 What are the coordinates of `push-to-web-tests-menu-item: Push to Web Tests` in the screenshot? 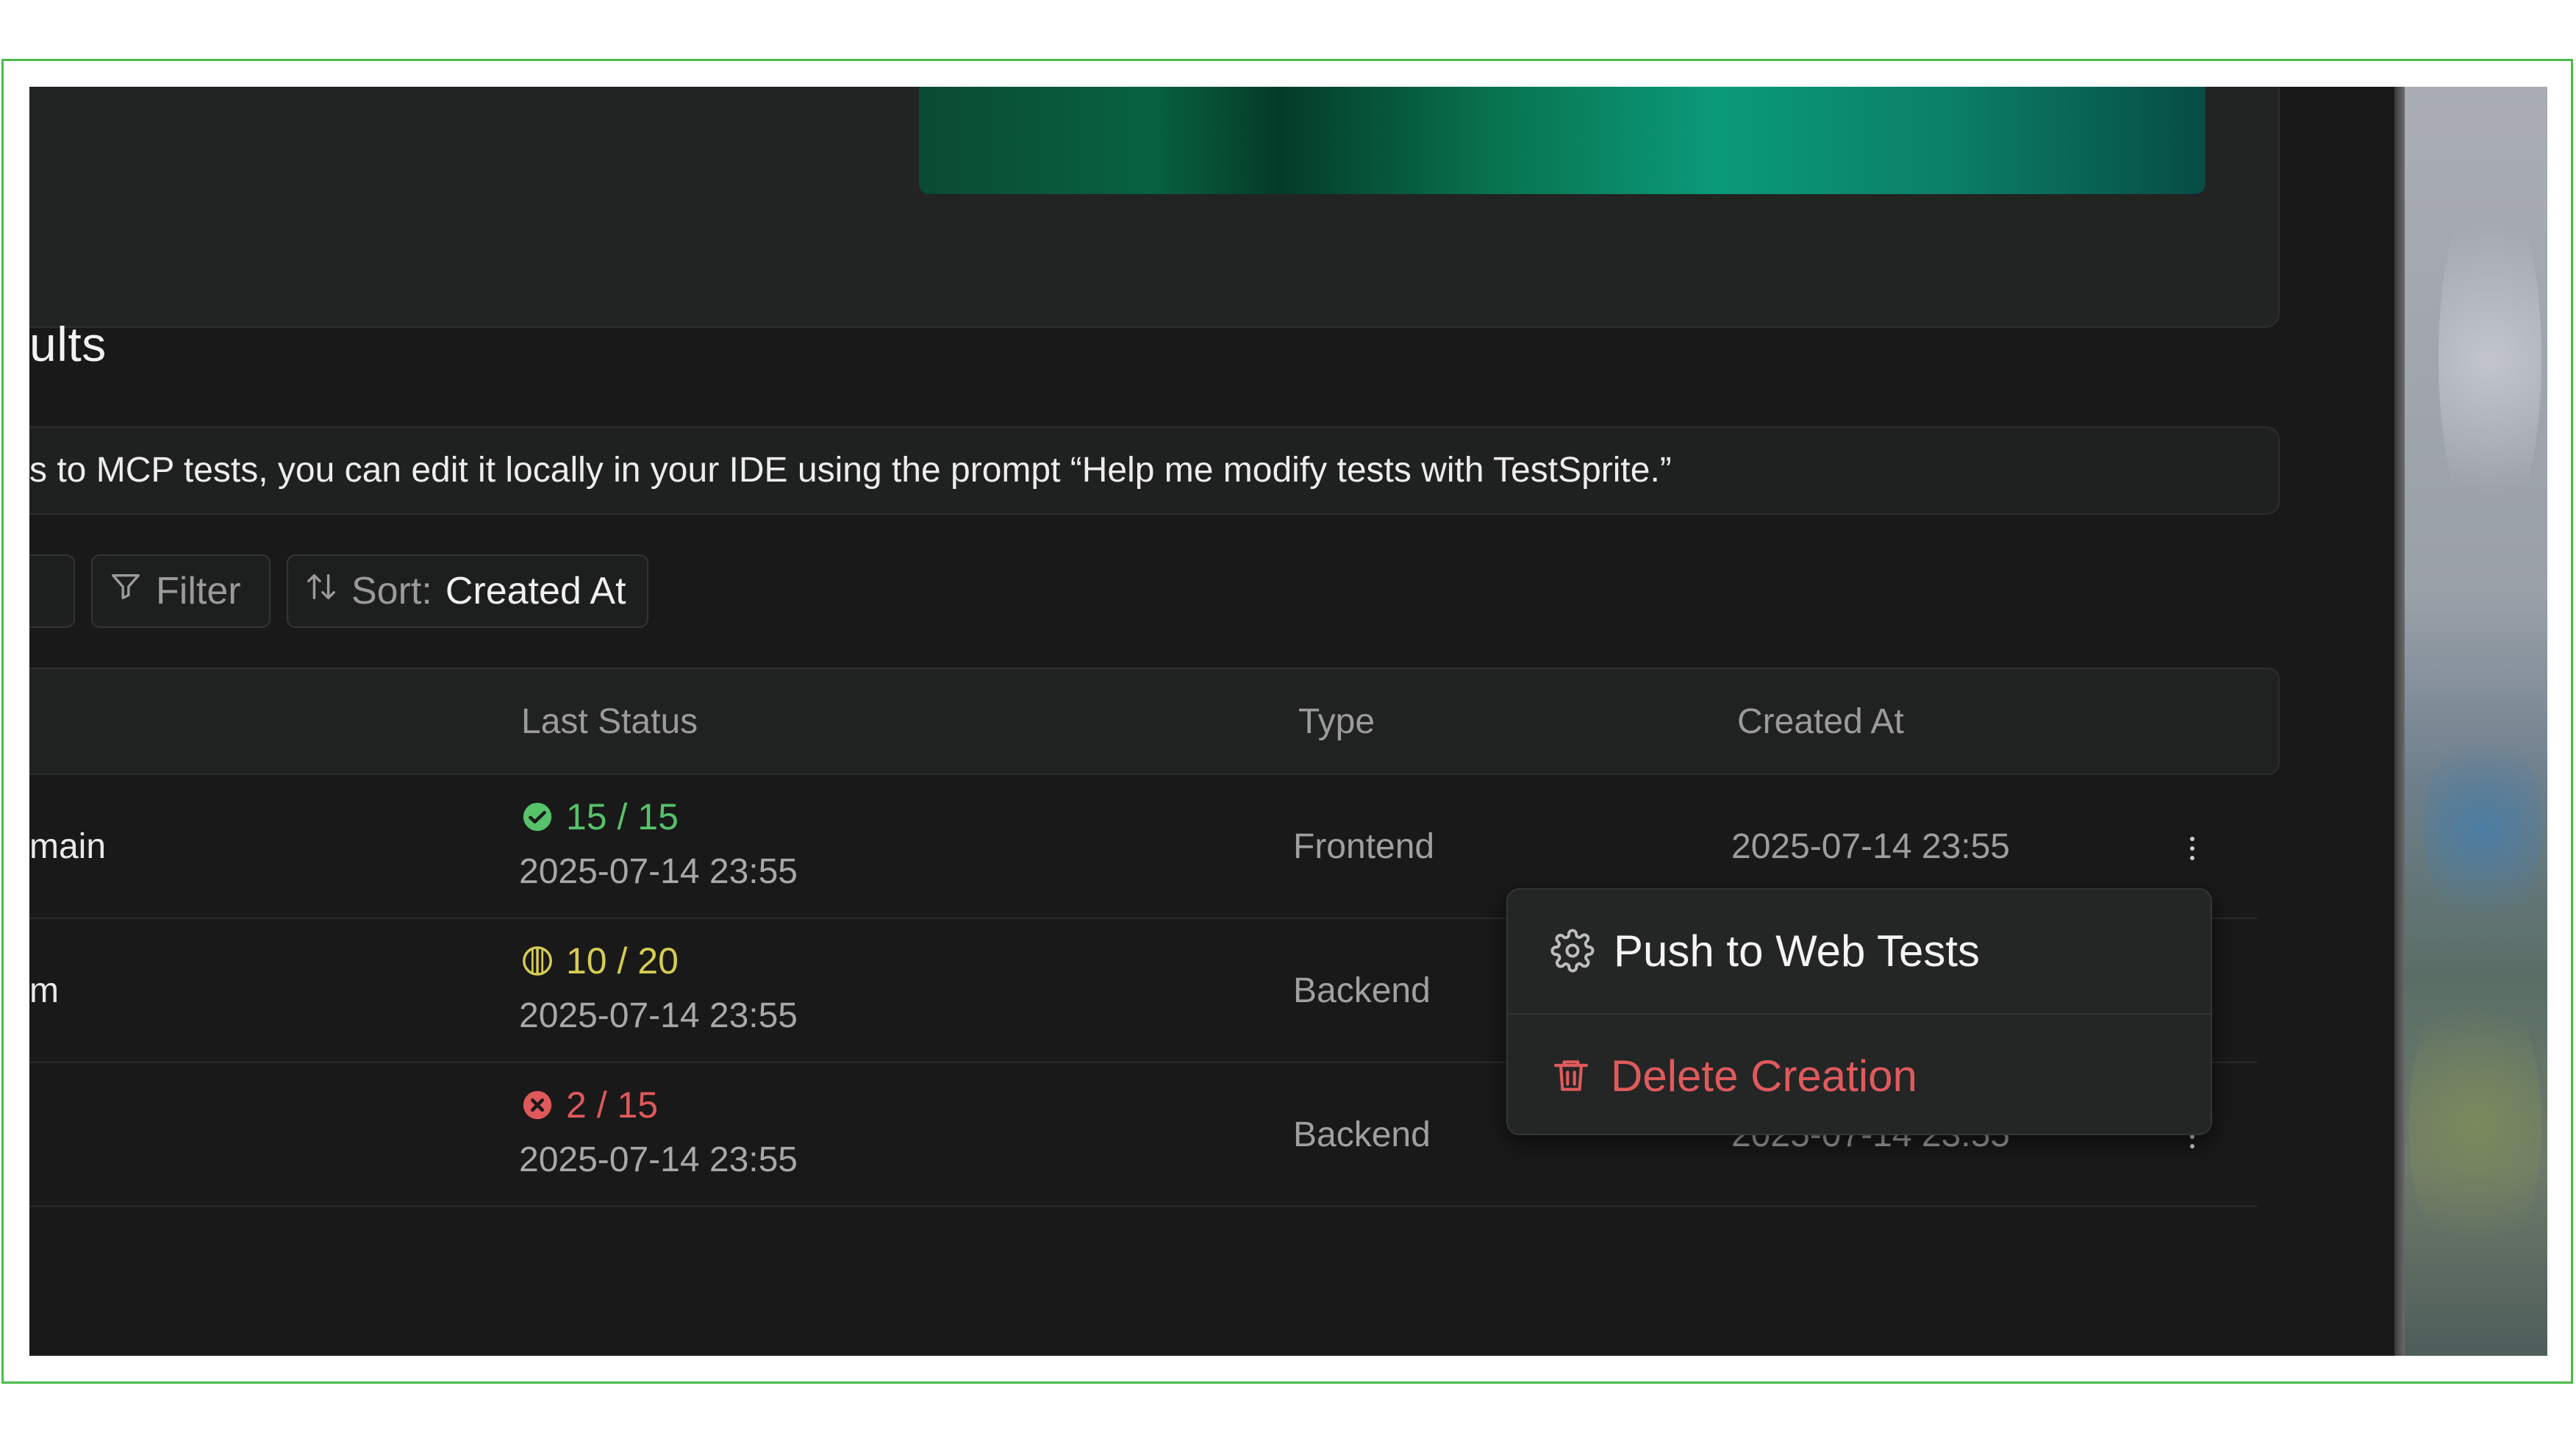 It's located at (1859, 951).